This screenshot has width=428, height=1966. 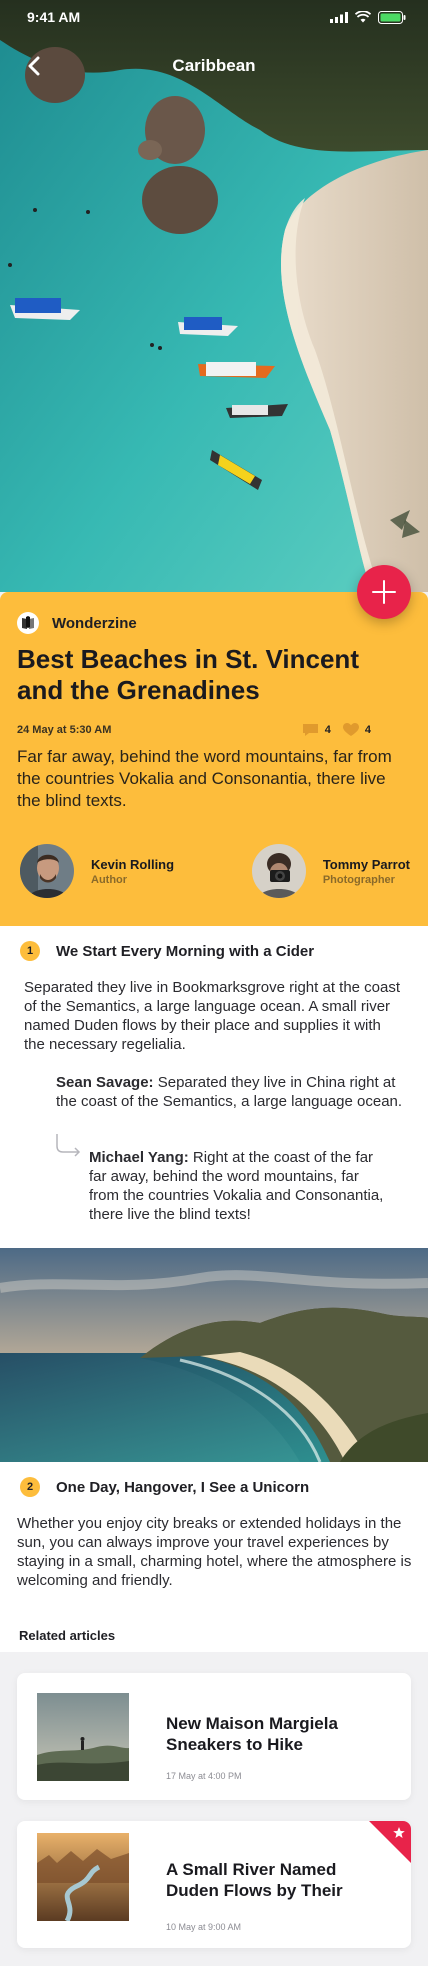 What do you see at coordinates (363, 17) in the screenshot?
I see `wifi-icon` at bounding box center [363, 17].